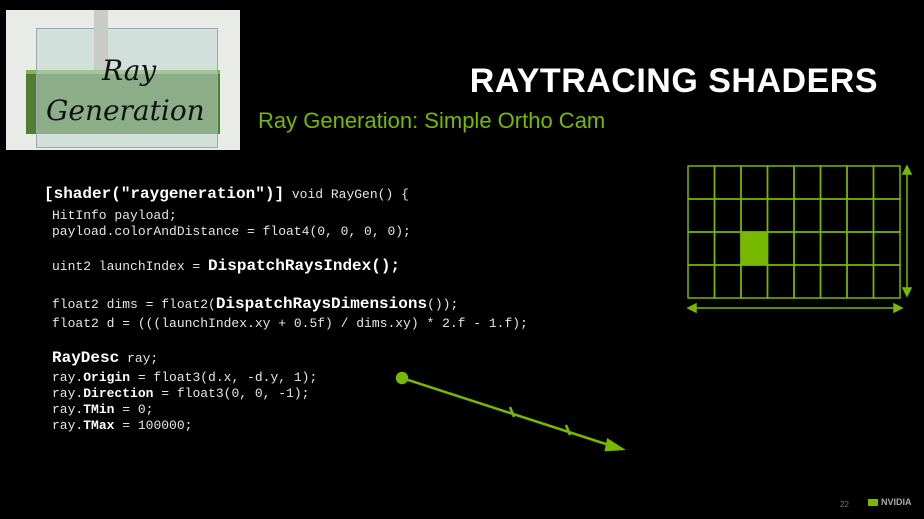  I want to click on ray-arrow, so click(510, 411).